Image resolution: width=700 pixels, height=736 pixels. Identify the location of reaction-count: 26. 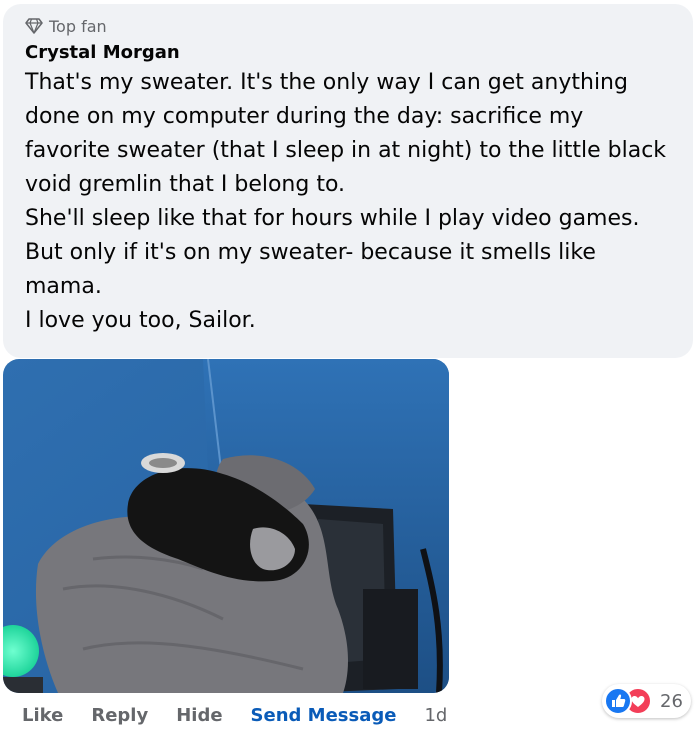
(671, 701).